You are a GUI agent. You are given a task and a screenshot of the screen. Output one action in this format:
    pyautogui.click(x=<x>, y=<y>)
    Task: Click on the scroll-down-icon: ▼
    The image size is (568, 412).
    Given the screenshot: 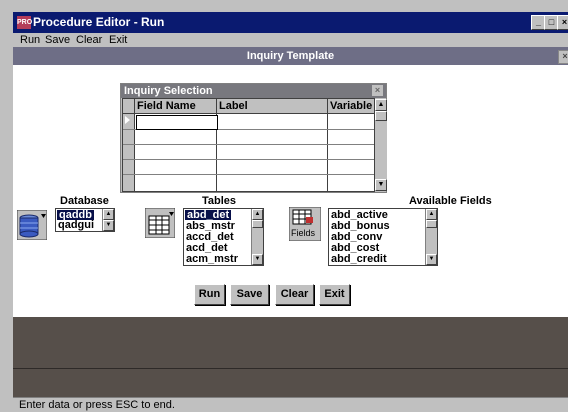 What is the action you would take?
    pyautogui.click(x=381, y=185)
    